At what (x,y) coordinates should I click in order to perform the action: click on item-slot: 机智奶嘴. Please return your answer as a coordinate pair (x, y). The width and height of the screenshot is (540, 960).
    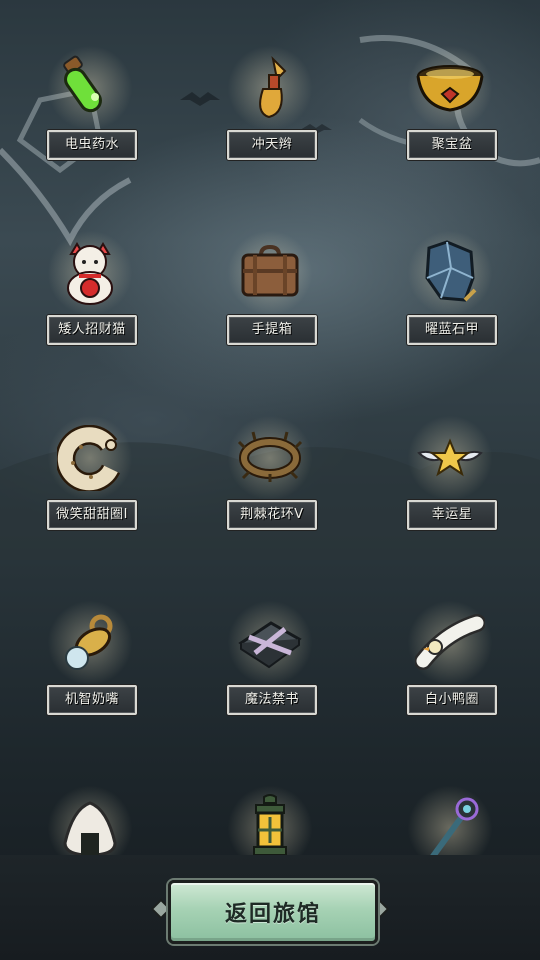
    Looking at the image, I should click on (90, 647).